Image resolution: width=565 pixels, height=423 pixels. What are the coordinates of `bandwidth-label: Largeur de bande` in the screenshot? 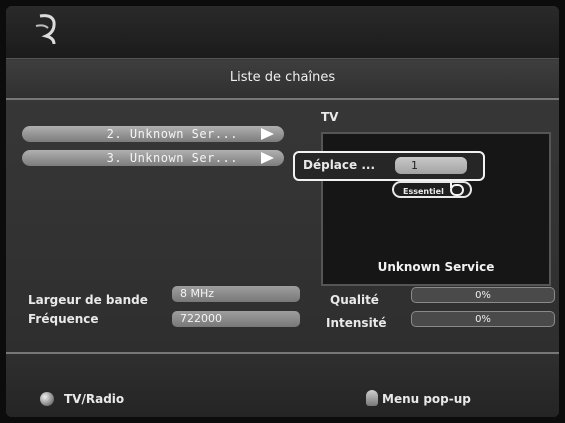 It's located at (88, 300).